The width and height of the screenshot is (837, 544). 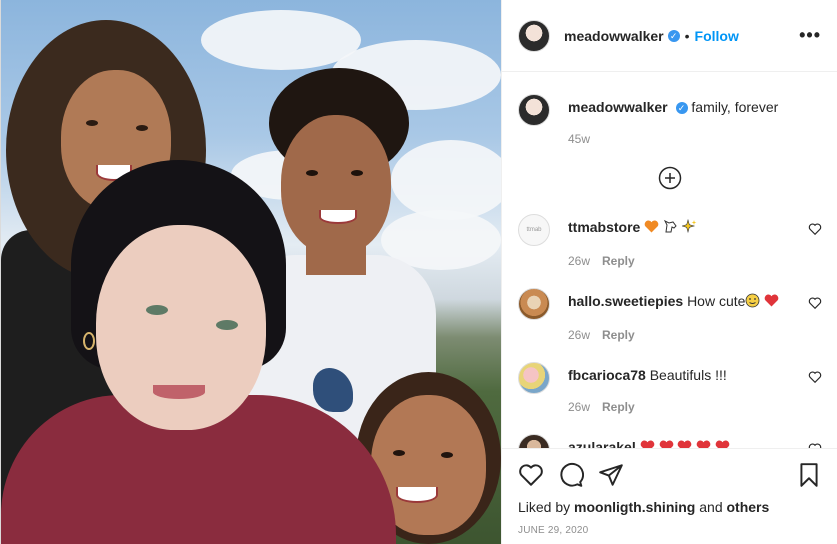 I want to click on avatar: ttmab, so click(x=534, y=230).